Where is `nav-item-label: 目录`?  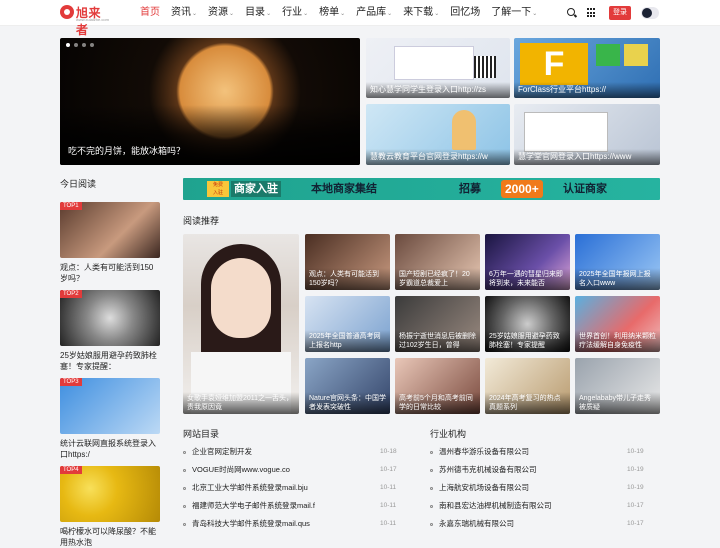
nav-item-label: 目录 is located at coordinates (255, 12).